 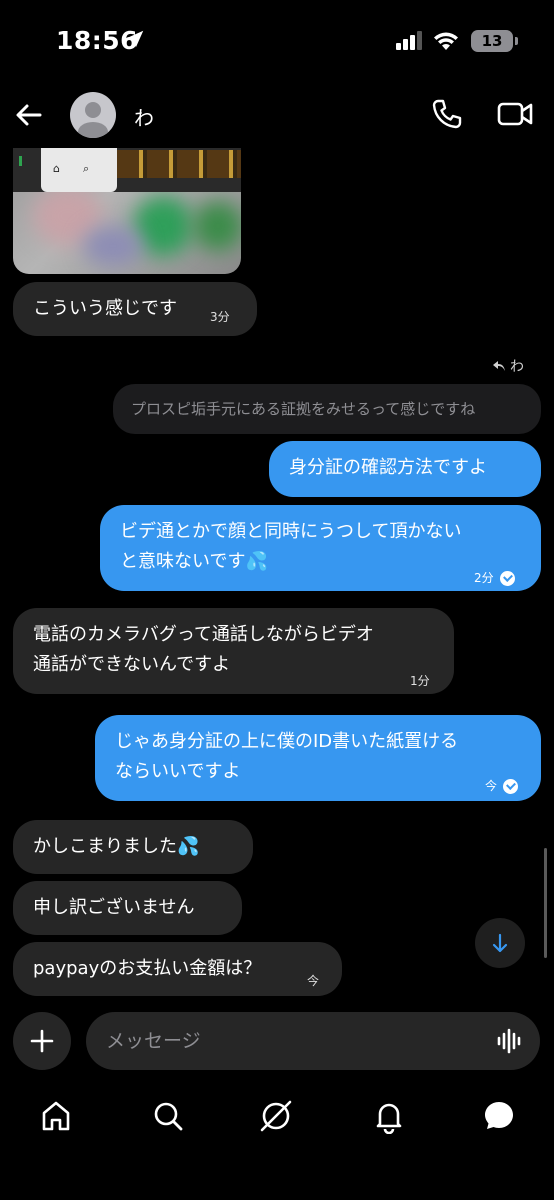 I want to click on waveform-icon, so click(x=510, y=1041).